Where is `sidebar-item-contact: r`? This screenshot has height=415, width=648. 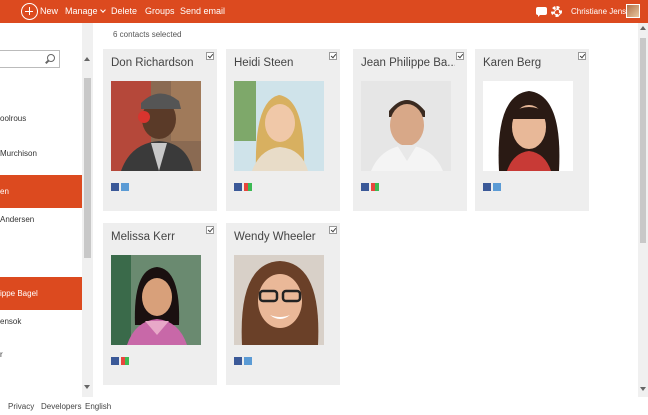 sidebar-item-contact: r is located at coordinates (41, 354).